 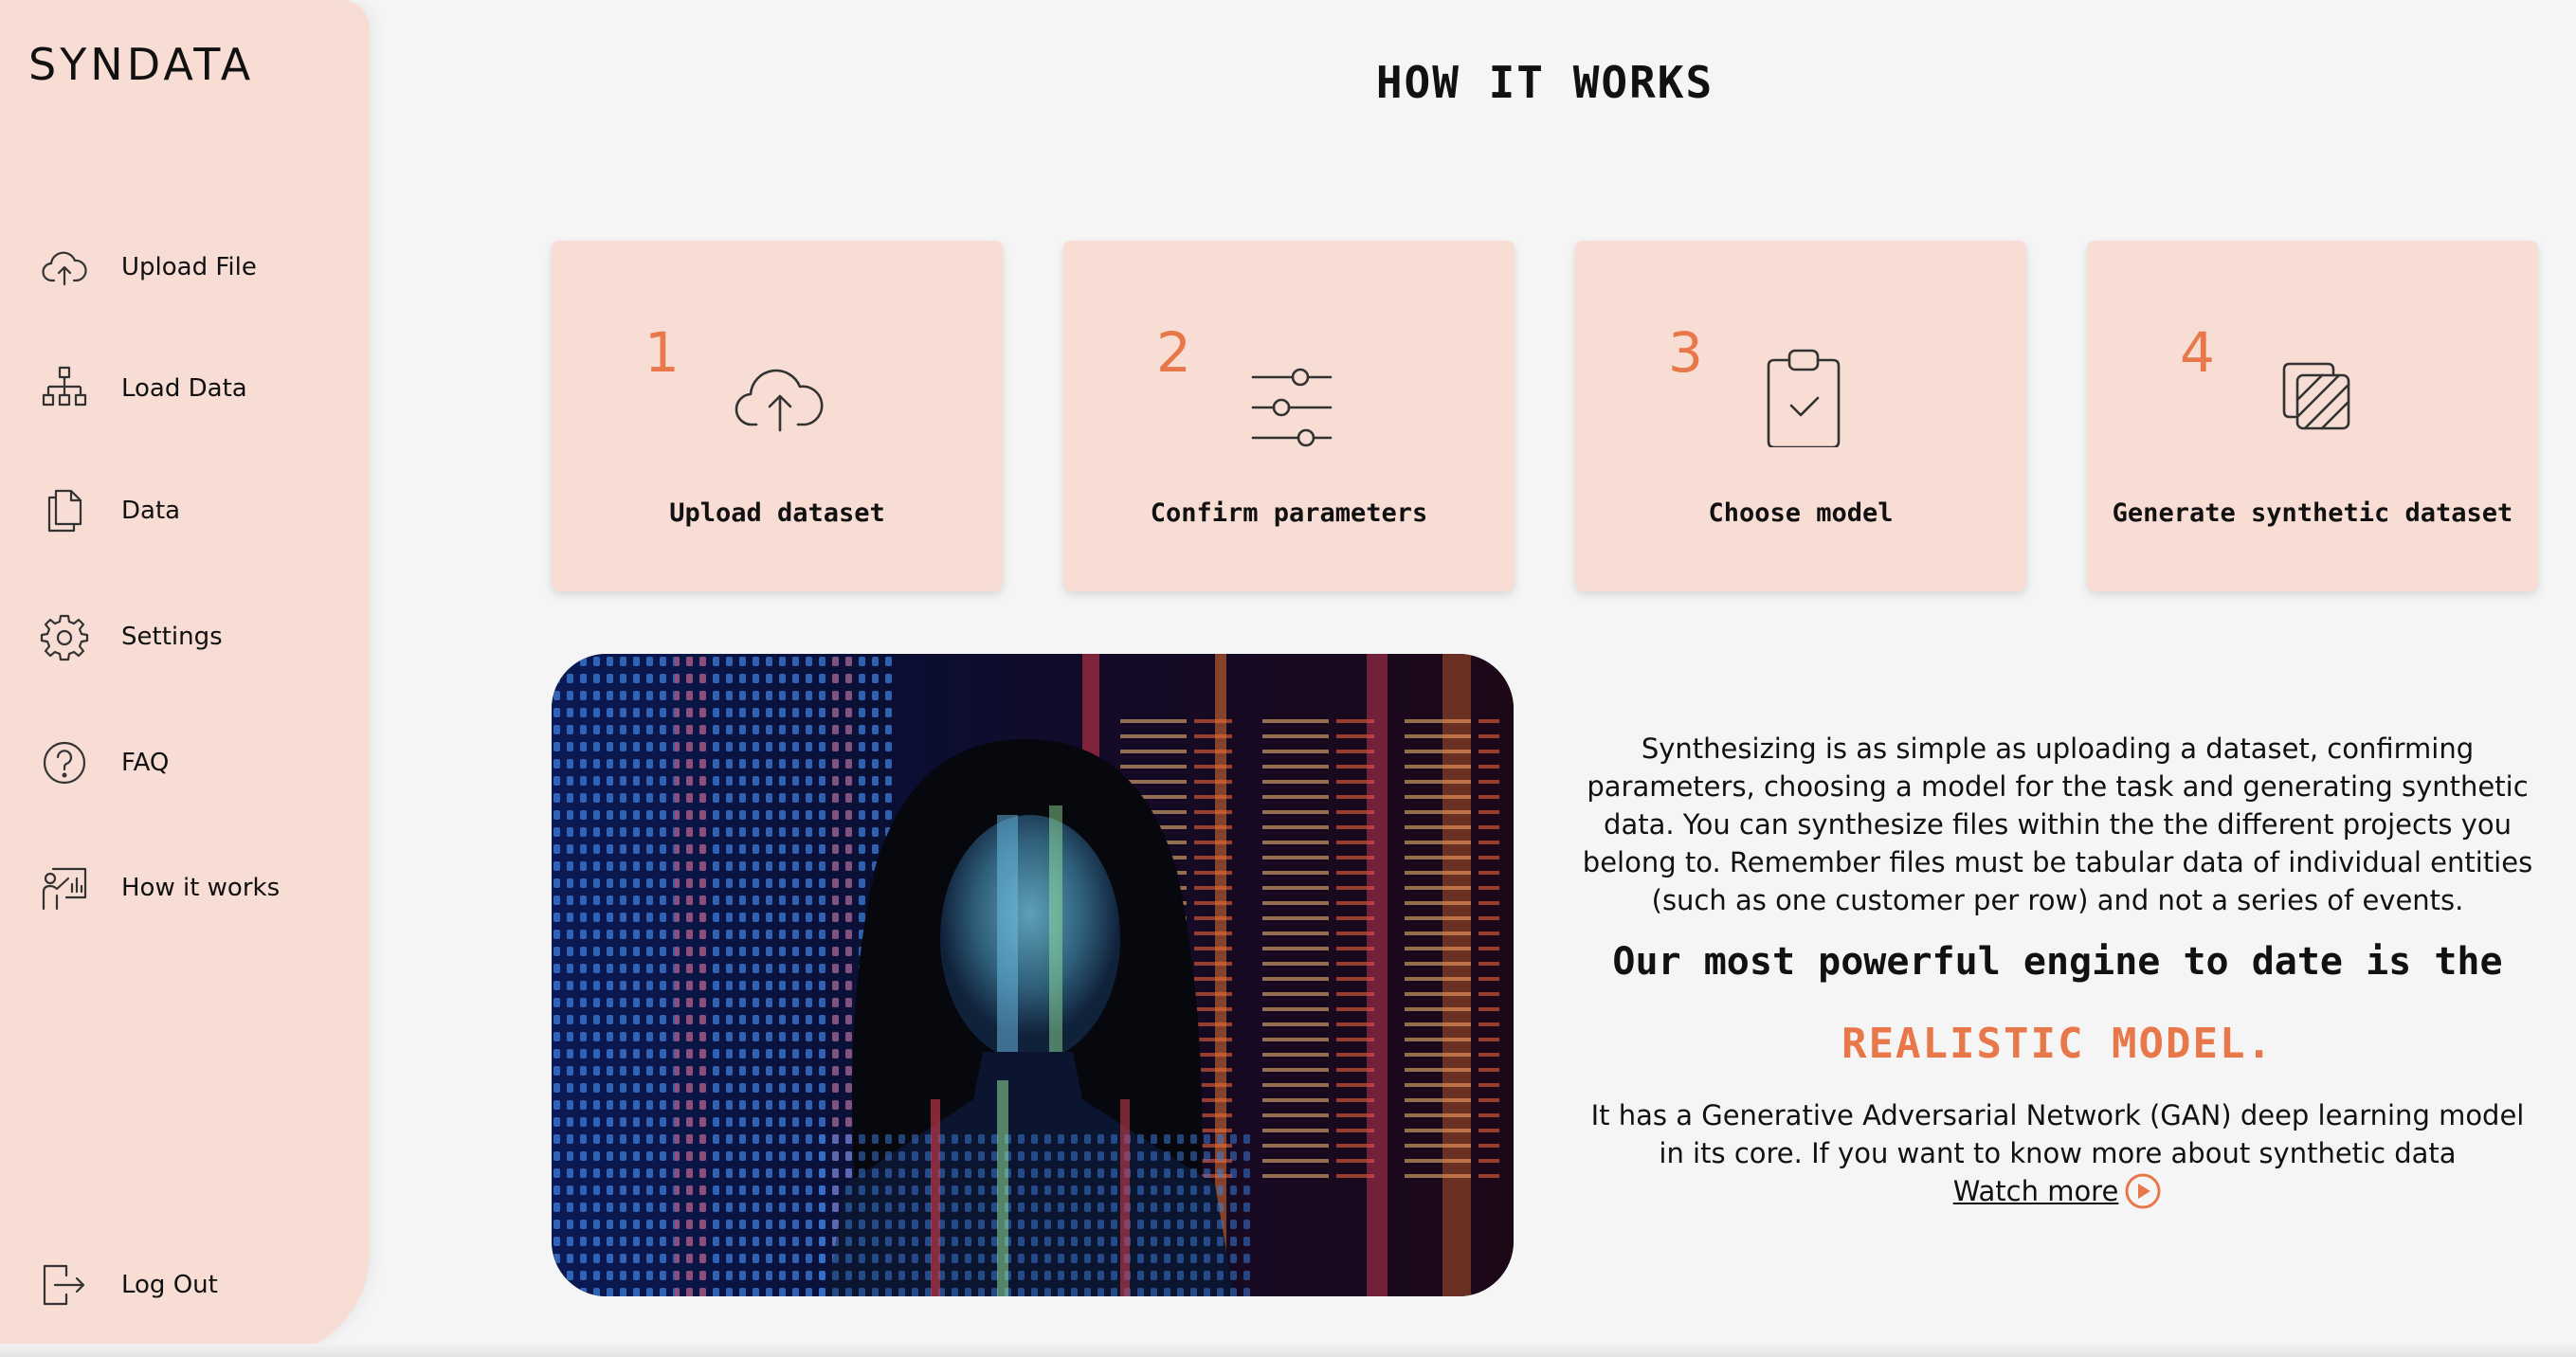 I want to click on sidebar-item-load-data: Load Data, so click(x=143, y=388).